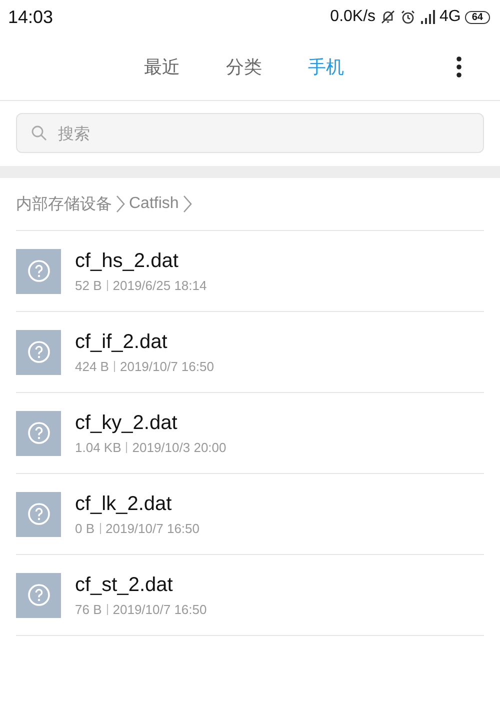 Image resolution: width=500 pixels, height=711 pixels. What do you see at coordinates (85, 528) in the screenshot?
I see `file-size: 0 B` at bounding box center [85, 528].